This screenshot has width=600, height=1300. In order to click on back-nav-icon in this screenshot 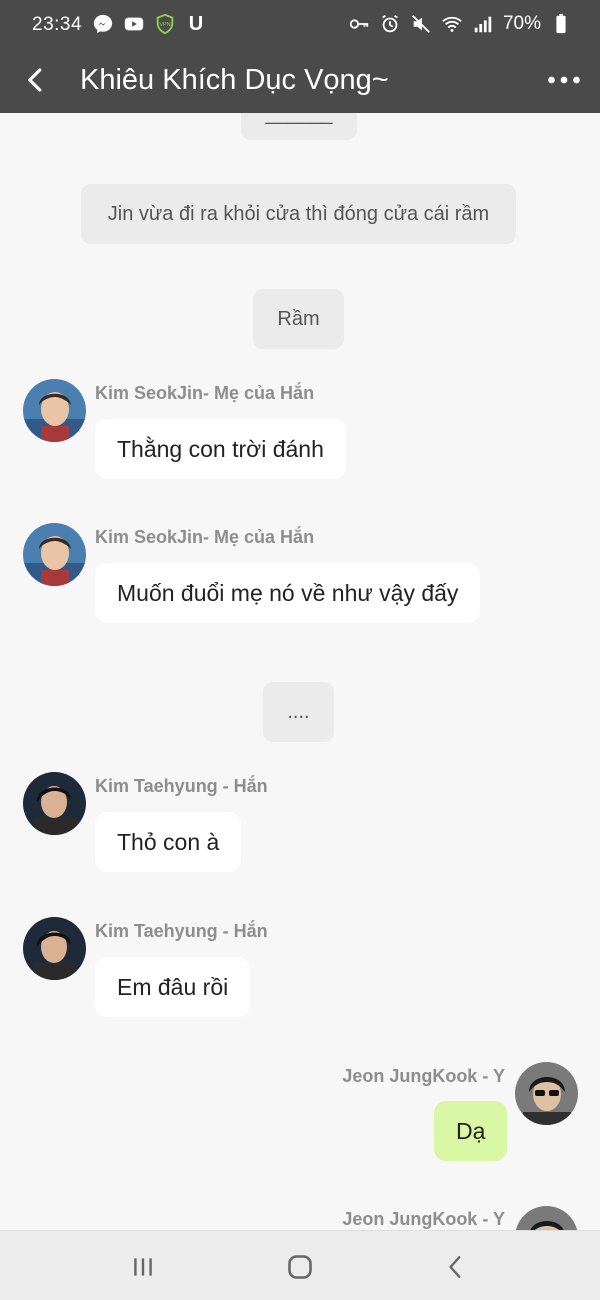, I will do `click(455, 1267)`.